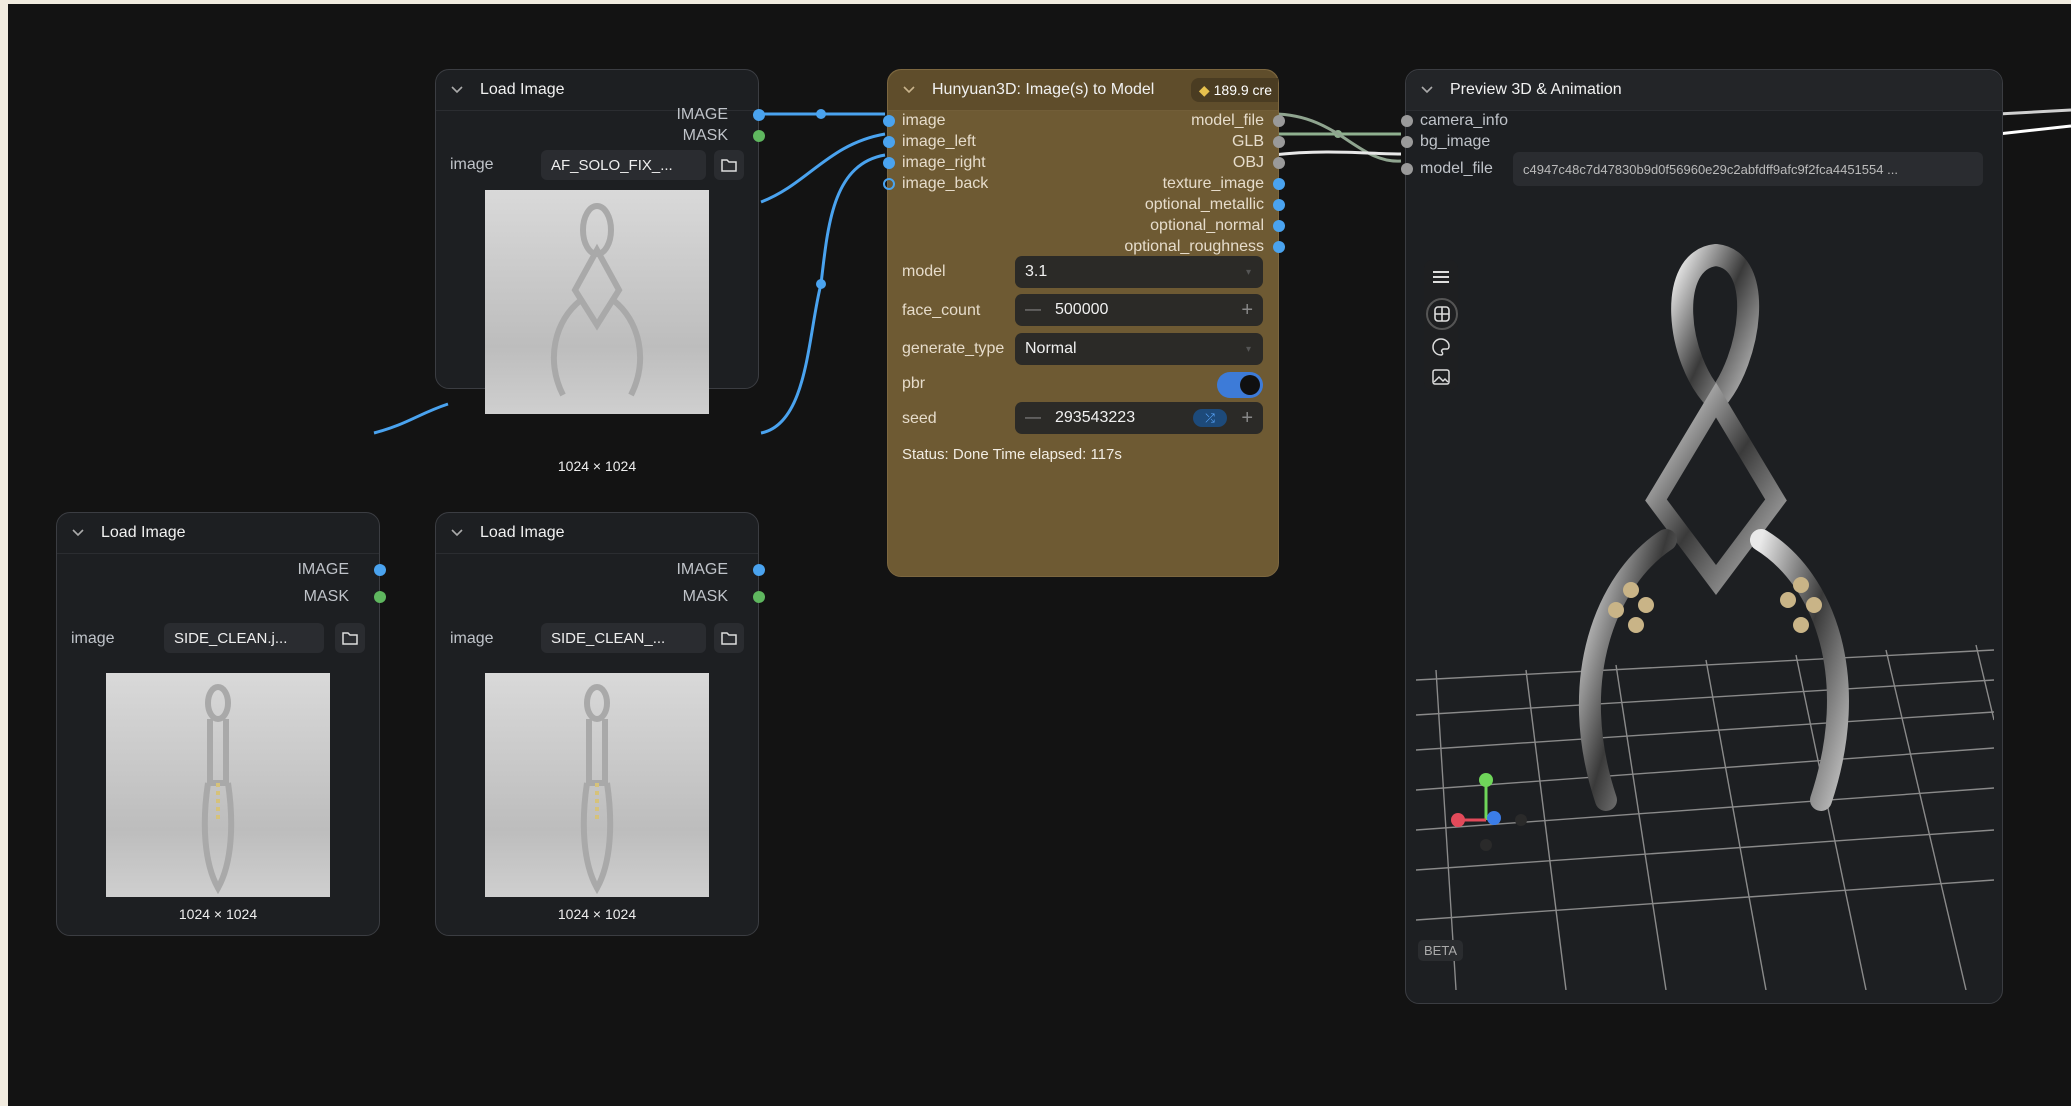 The image size is (2071, 1106). Describe the element at coordinates (1139, 418) in the screenshot. I see `seed-stepper: — 293543223 ⤮ +` at that location.